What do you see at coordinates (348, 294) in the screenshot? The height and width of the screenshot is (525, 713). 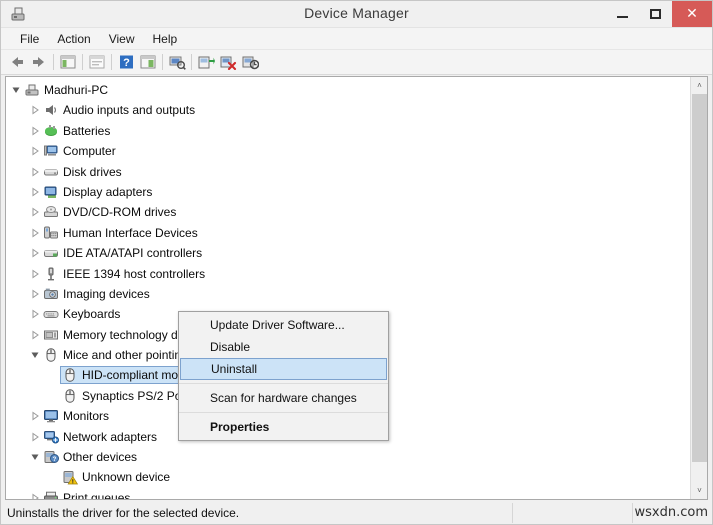 I see `tree-item: Imaging devices` at bounding box center [348, 294].